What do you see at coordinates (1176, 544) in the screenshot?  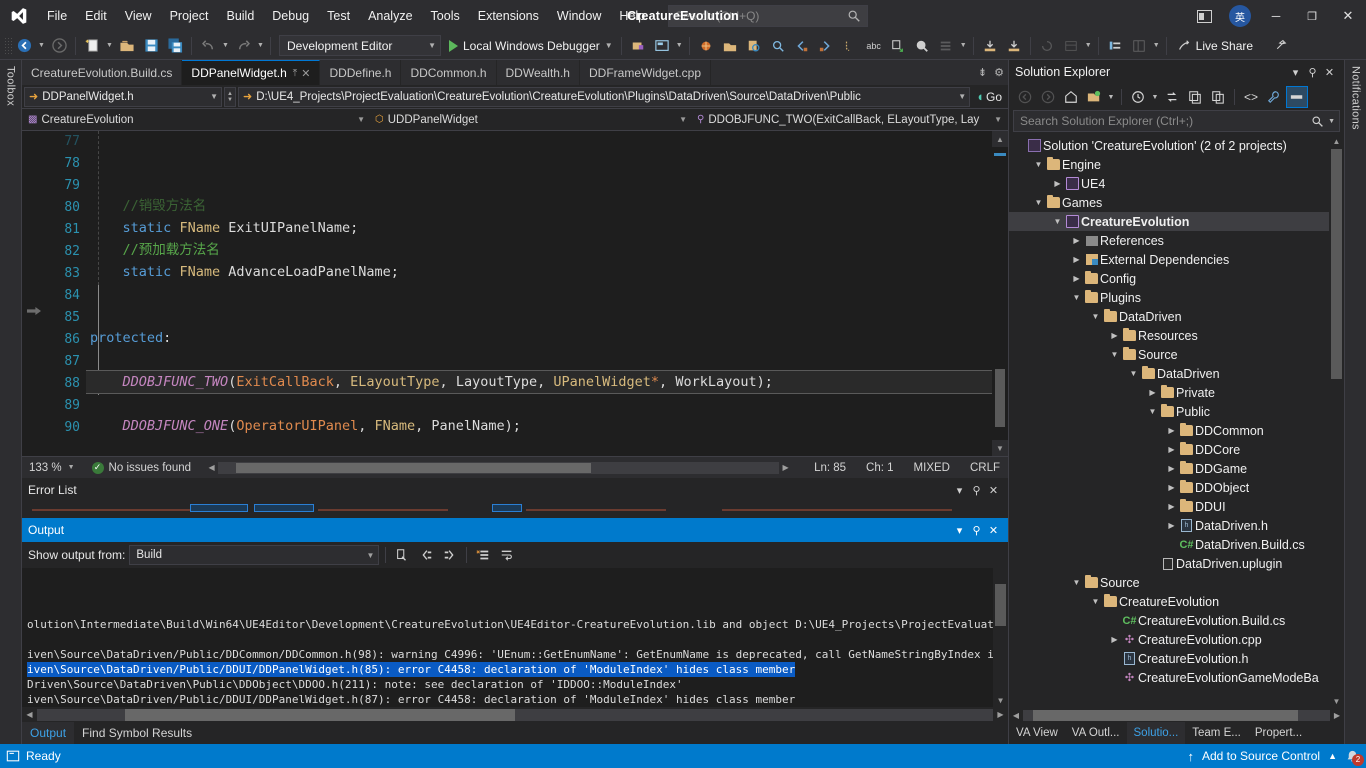 I see `tree-item-datadriven-build-cs: C# DataDriven.Build.cs` at bounding box center [1176, 544].